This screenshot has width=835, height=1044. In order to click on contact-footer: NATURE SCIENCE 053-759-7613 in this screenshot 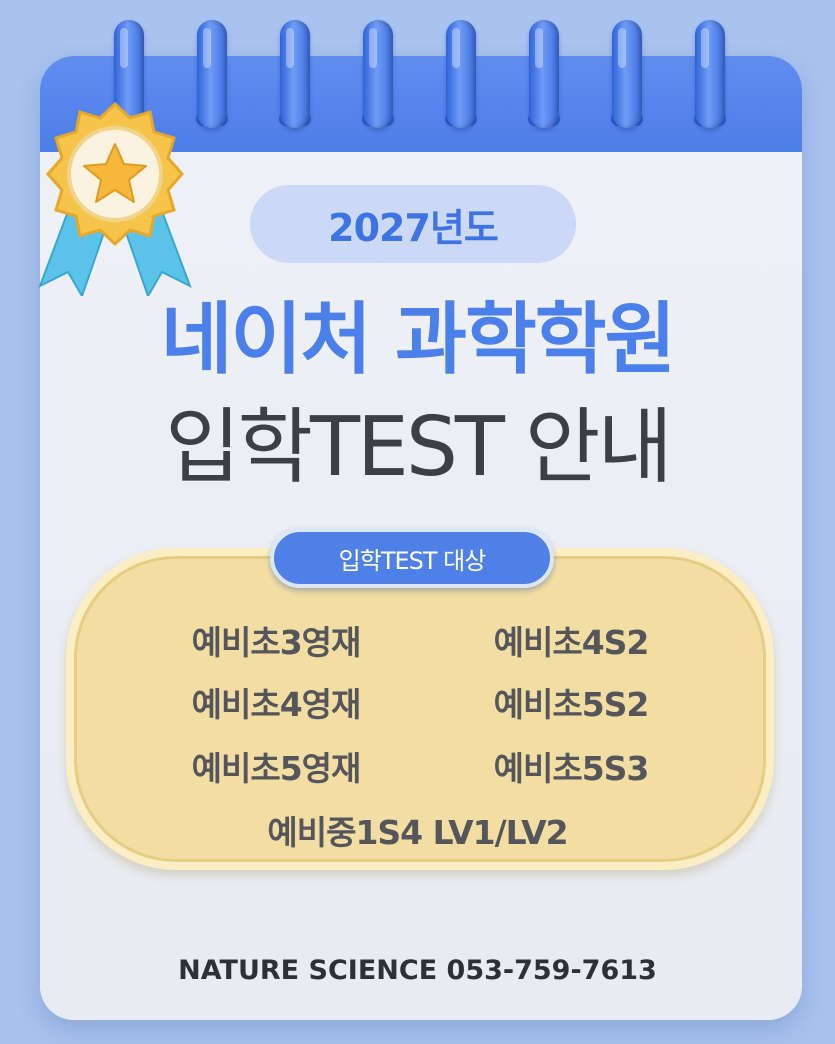, I will do `click(417, 970)`.